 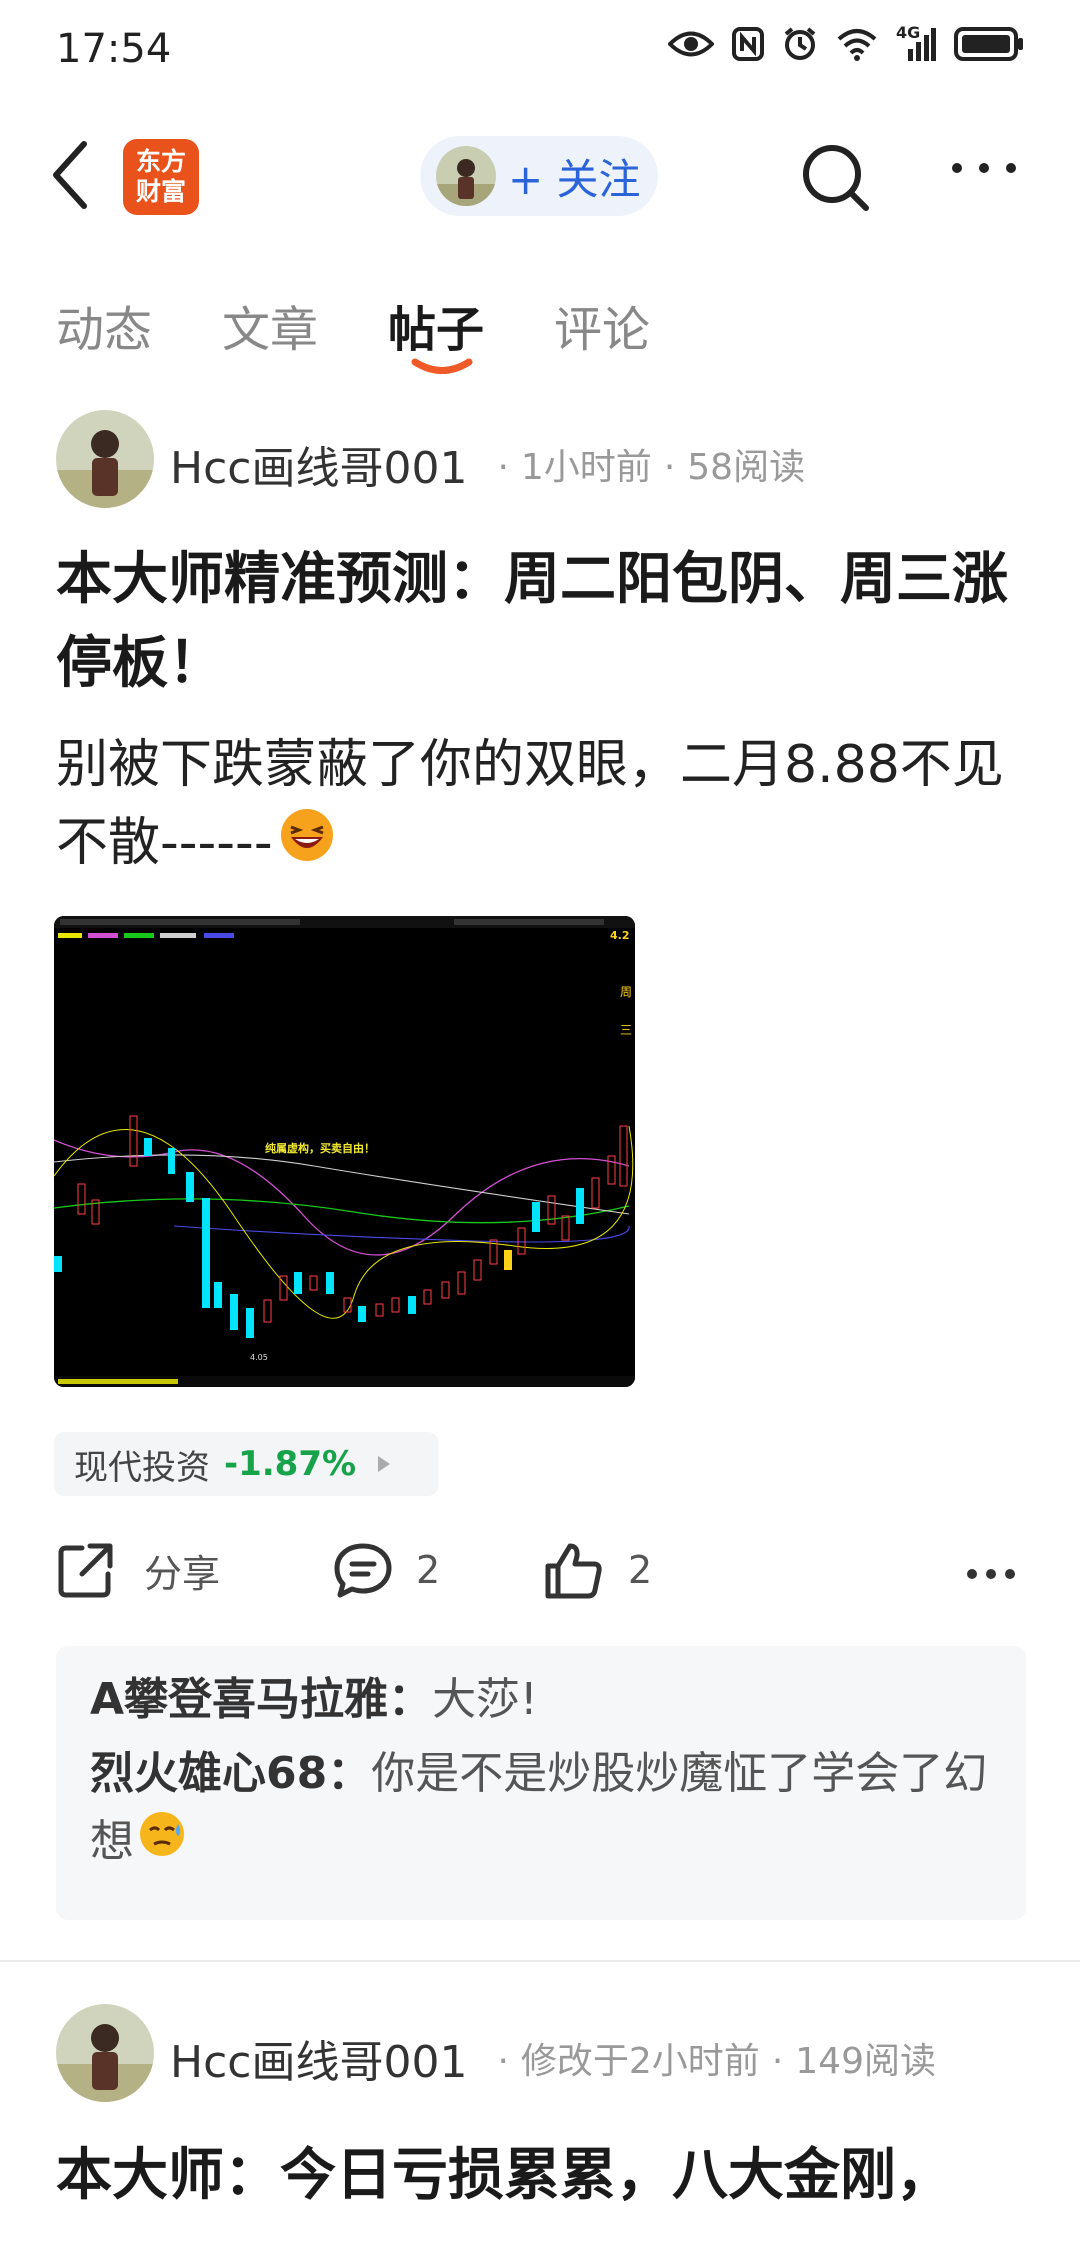 I want to click on post-meta: · 1小时前 · 58阅读, so click(x=651, y=467).